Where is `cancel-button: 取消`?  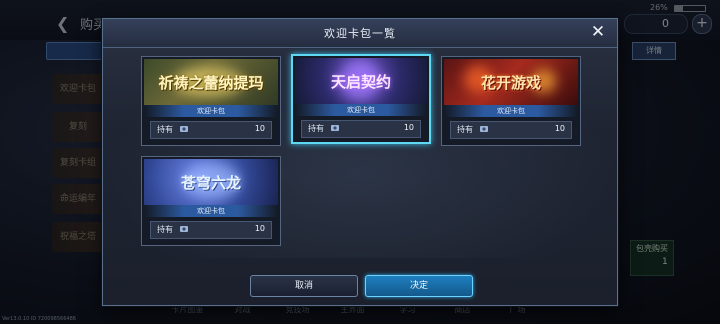
cancel-button: 取消 is located at coordinates (304, 286).